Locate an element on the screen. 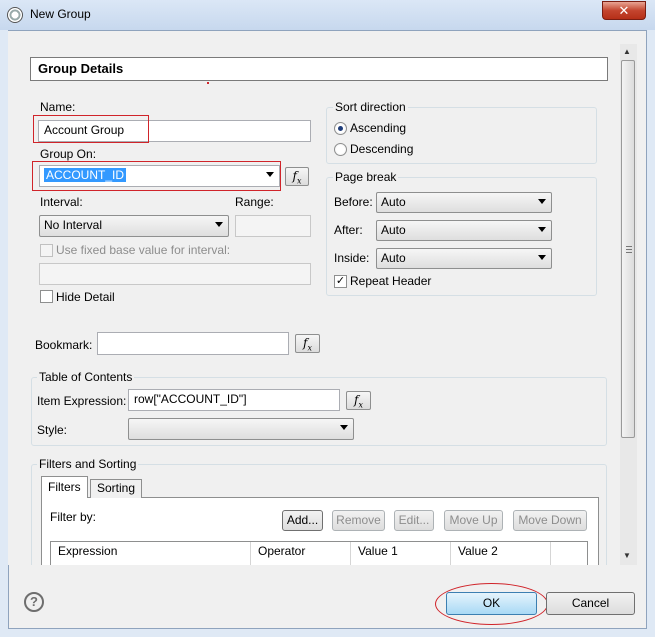 This screenshot has height=637, width=655. item-expression-label: Item Expression: is located at coordinates (82, 401).